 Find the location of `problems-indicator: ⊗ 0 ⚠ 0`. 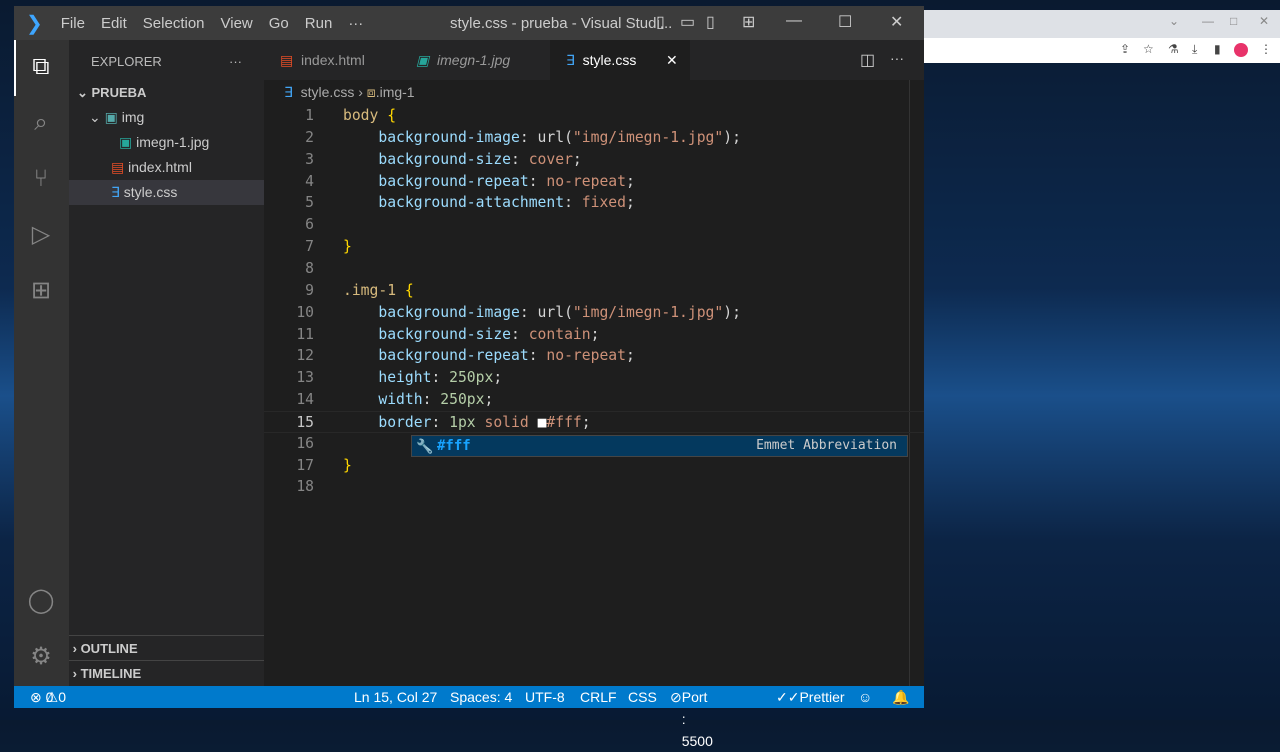

problems-indicator: ⊗ 0 ⚠ 0 is located at coordinates (48, 697).